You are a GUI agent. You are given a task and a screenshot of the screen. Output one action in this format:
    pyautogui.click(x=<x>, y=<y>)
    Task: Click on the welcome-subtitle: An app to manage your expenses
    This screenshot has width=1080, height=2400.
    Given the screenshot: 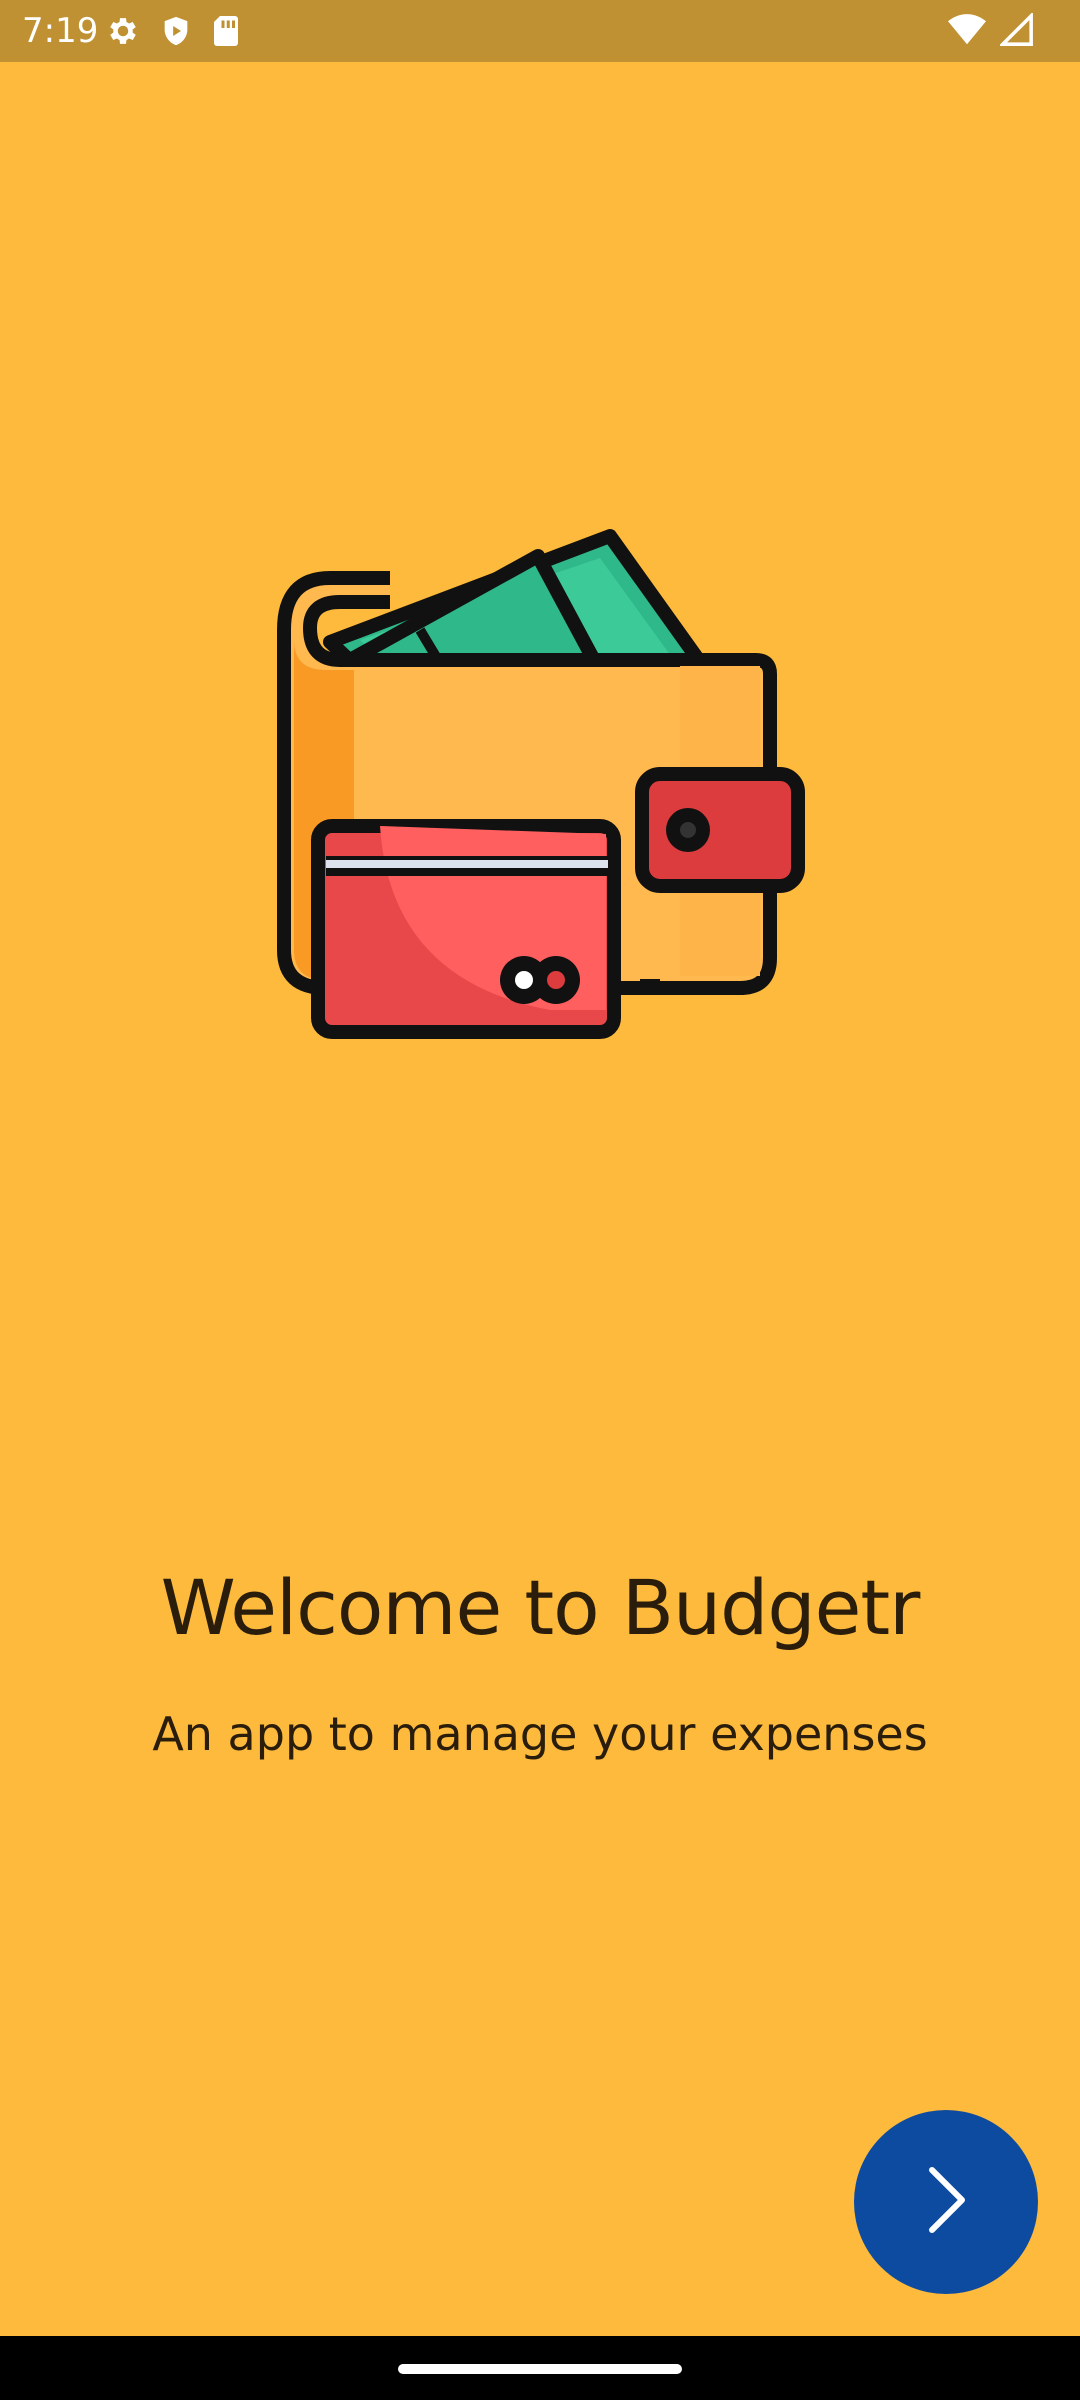 What is the action you would take?
    pyautogui.click(x=540, y=1734)
    